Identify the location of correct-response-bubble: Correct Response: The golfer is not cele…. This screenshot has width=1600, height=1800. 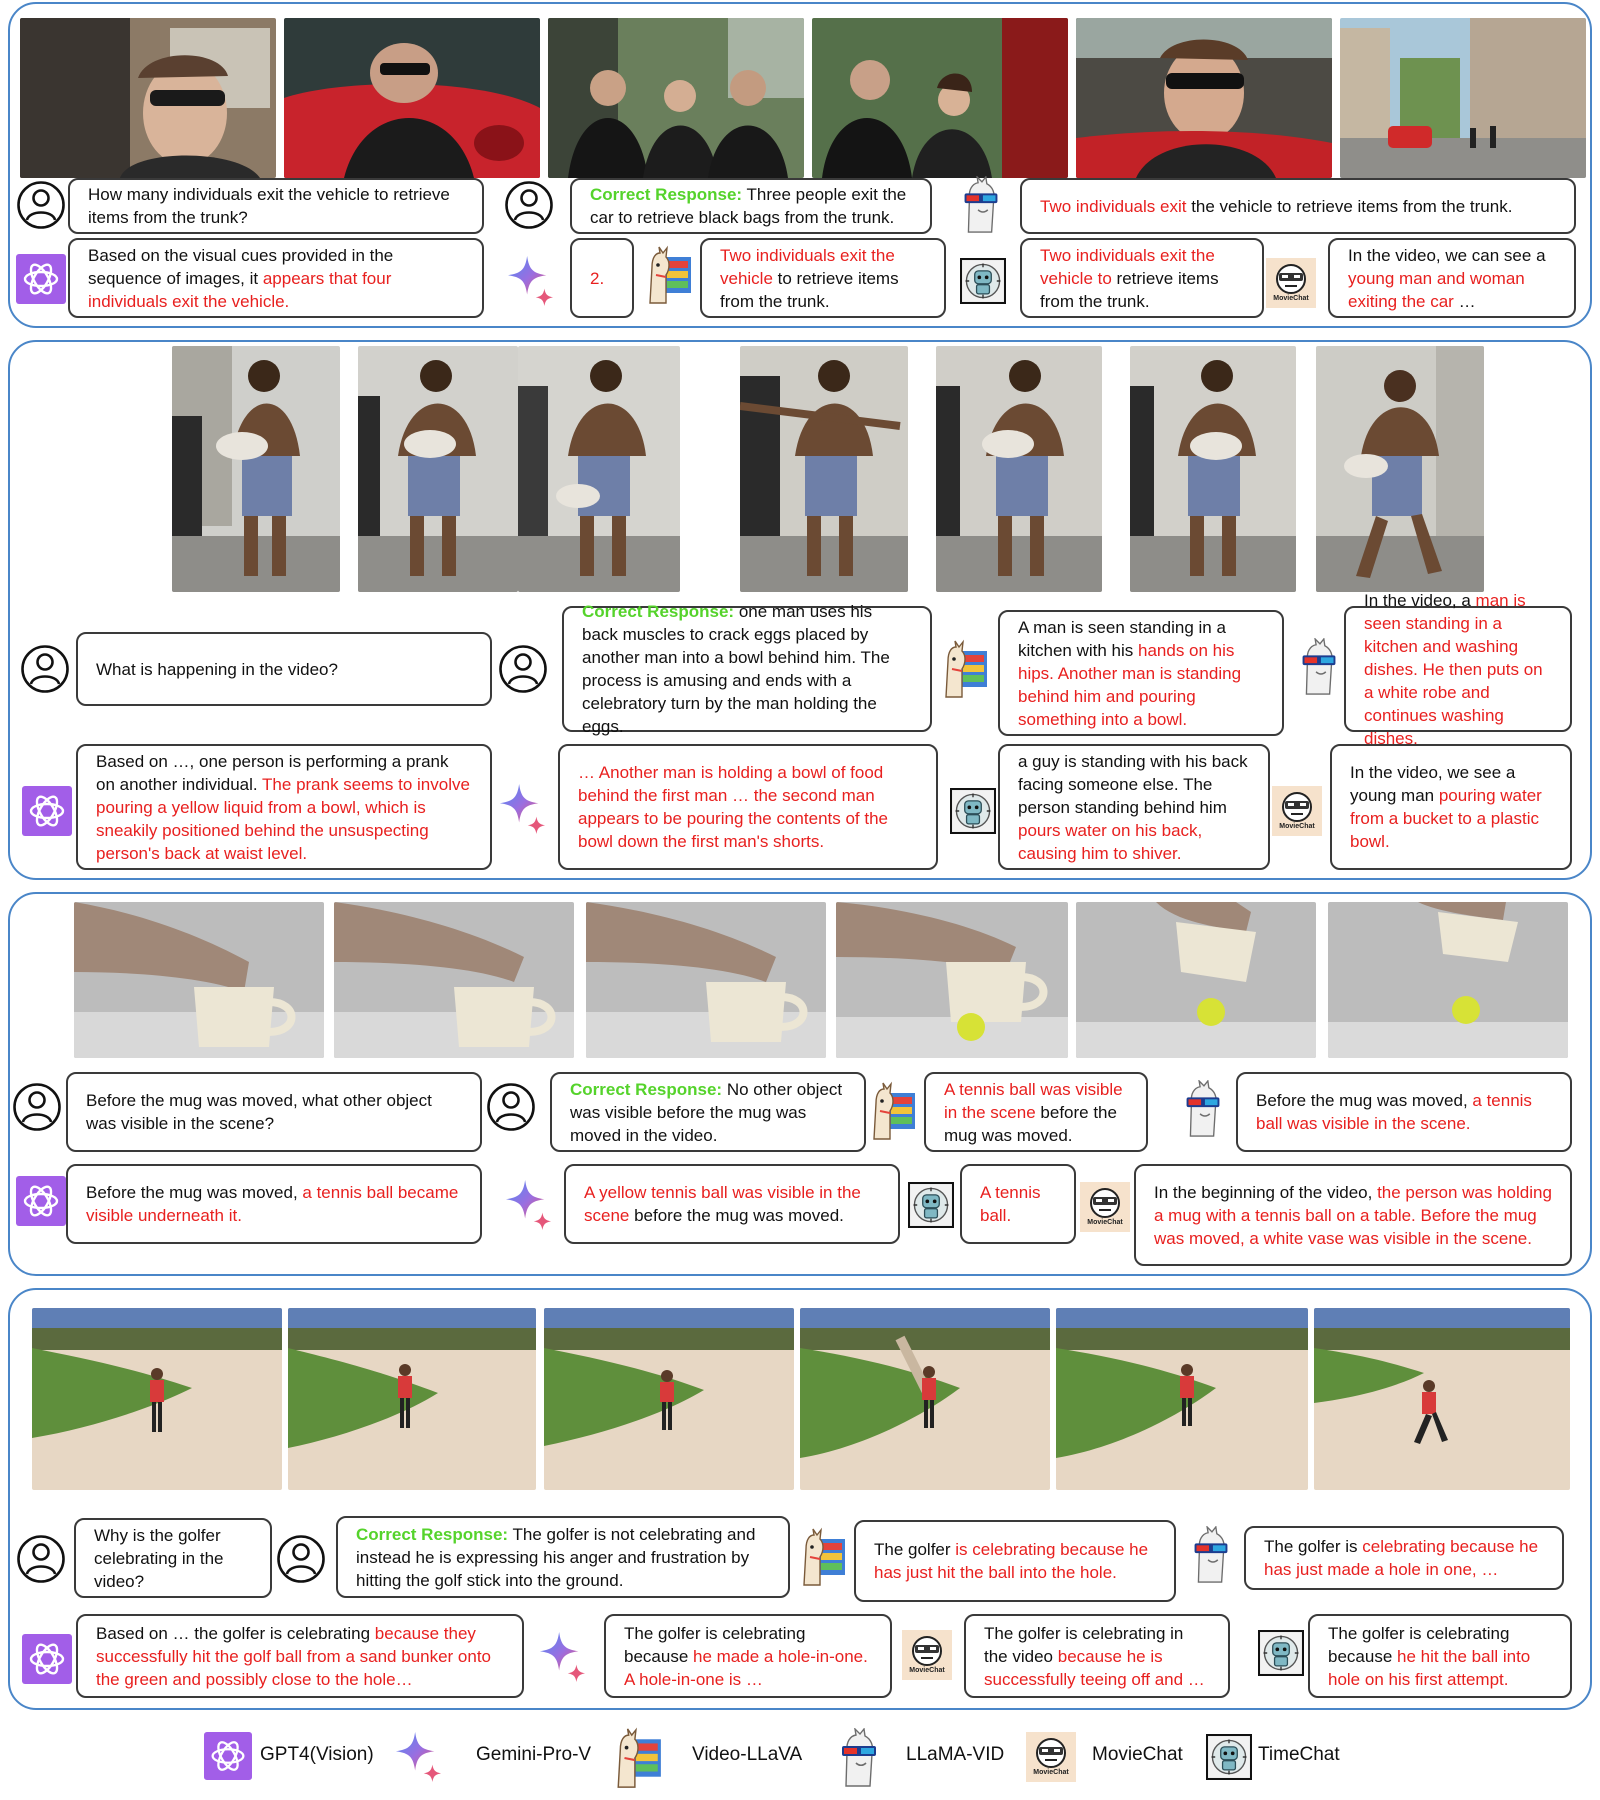
(563, 1557).